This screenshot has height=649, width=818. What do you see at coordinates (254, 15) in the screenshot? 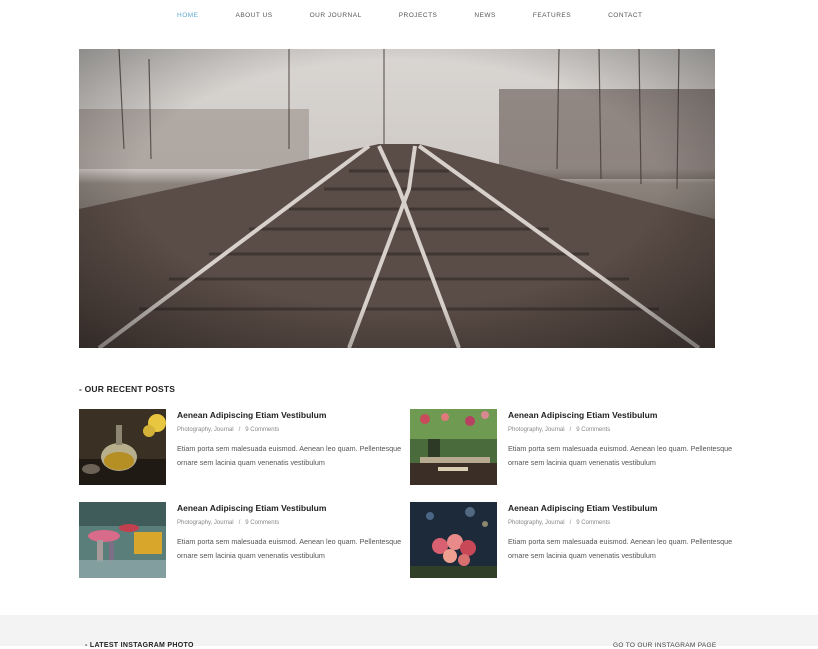
I see `nav-item-about-us: ABOUT US` at bounding box center [254, 15].